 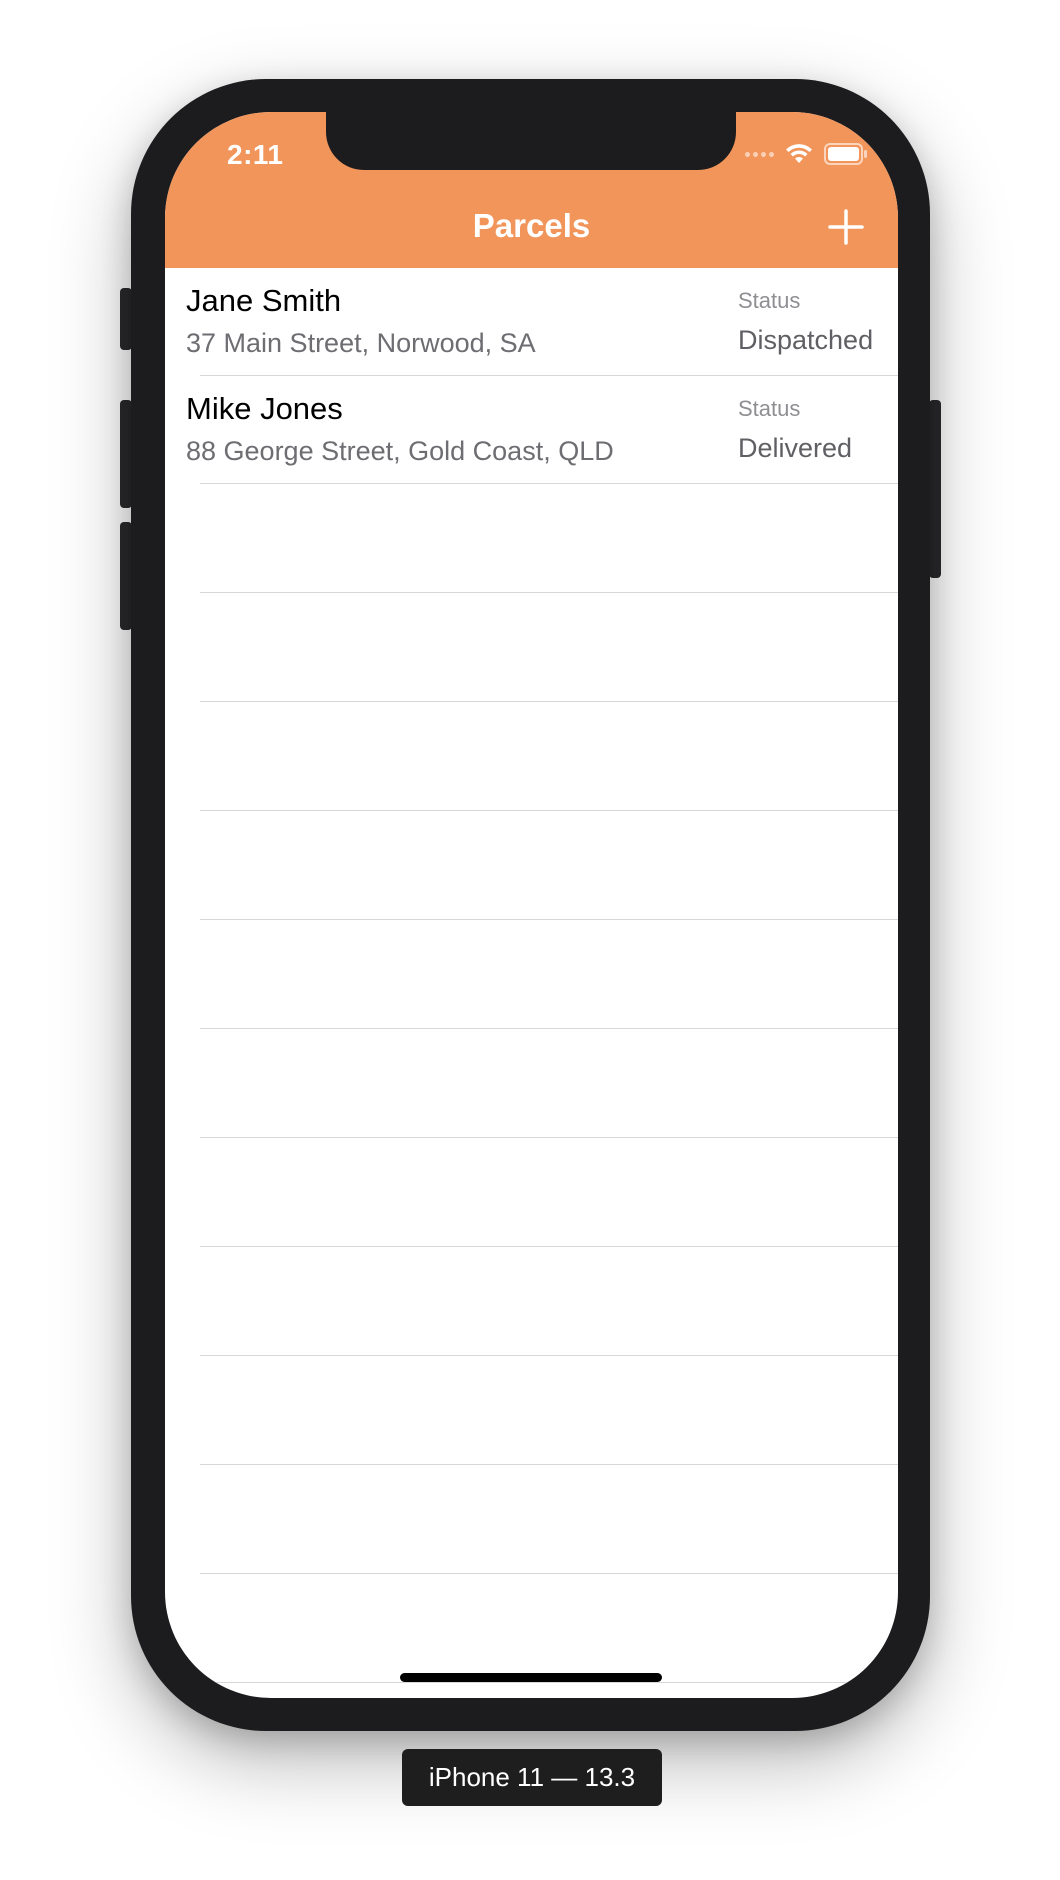 I want to click on recipient-name: Mike Jones, so click(x=264, y=408).